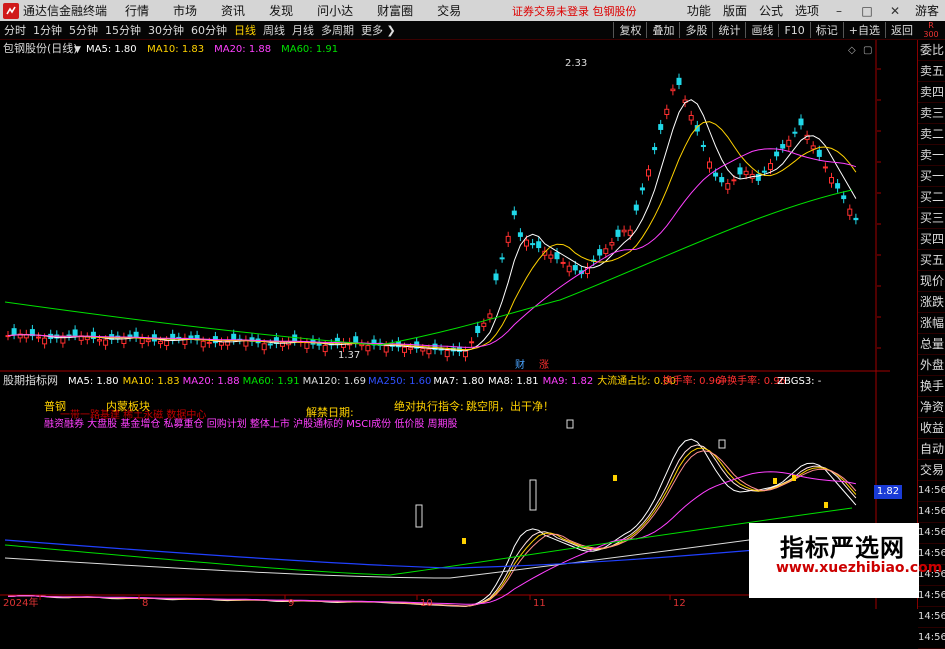 The height and width of the screenshot is (649, 945). I want to click on period-15min: 15分钟, so click(123, 30).